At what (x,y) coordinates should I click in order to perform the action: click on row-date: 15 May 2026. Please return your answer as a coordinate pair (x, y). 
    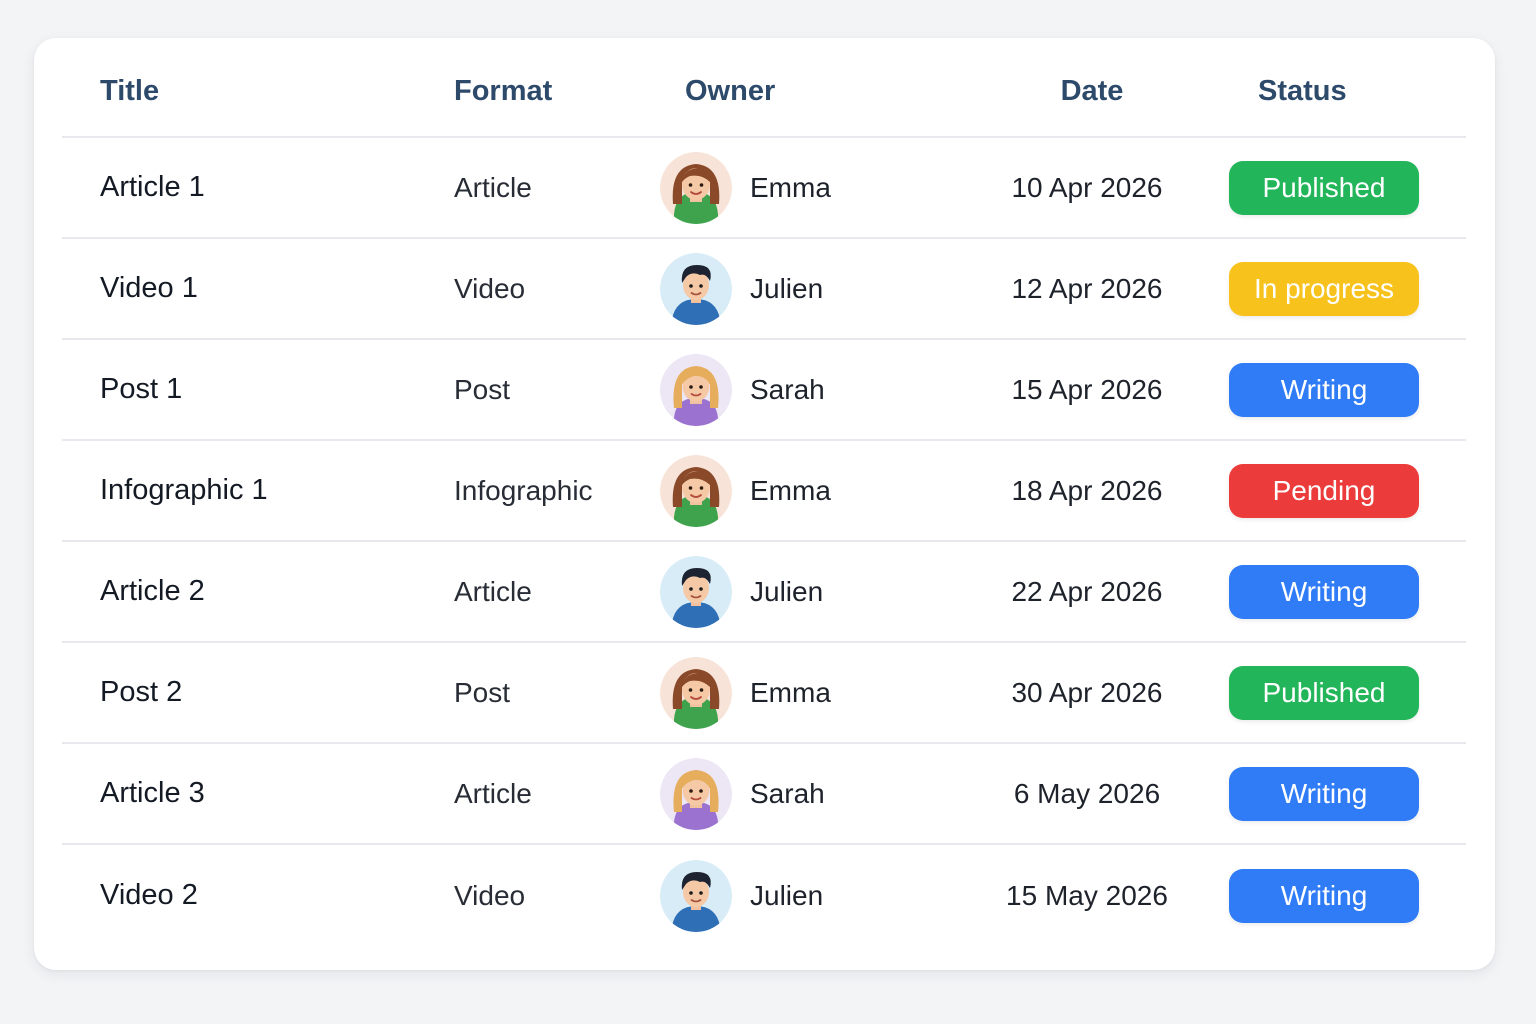
    Looking at the image, I should click on (1087, 895).